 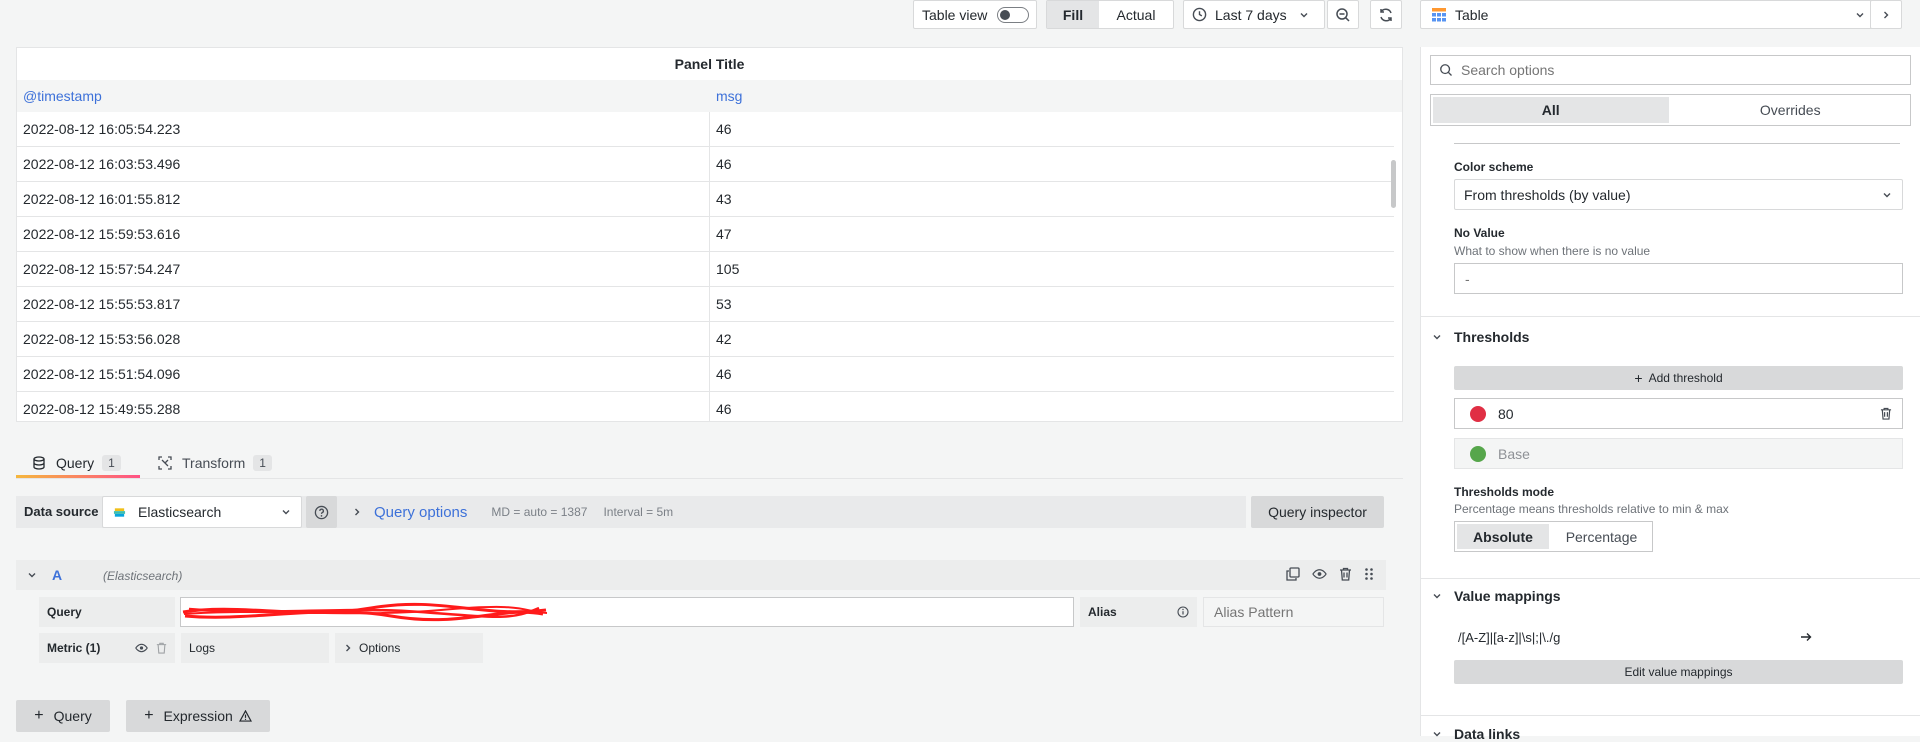 What do you see at coordinates (1293, 612) in the screenshot?
I see `alias-pattern-input` at bounding box center [1293, 612].